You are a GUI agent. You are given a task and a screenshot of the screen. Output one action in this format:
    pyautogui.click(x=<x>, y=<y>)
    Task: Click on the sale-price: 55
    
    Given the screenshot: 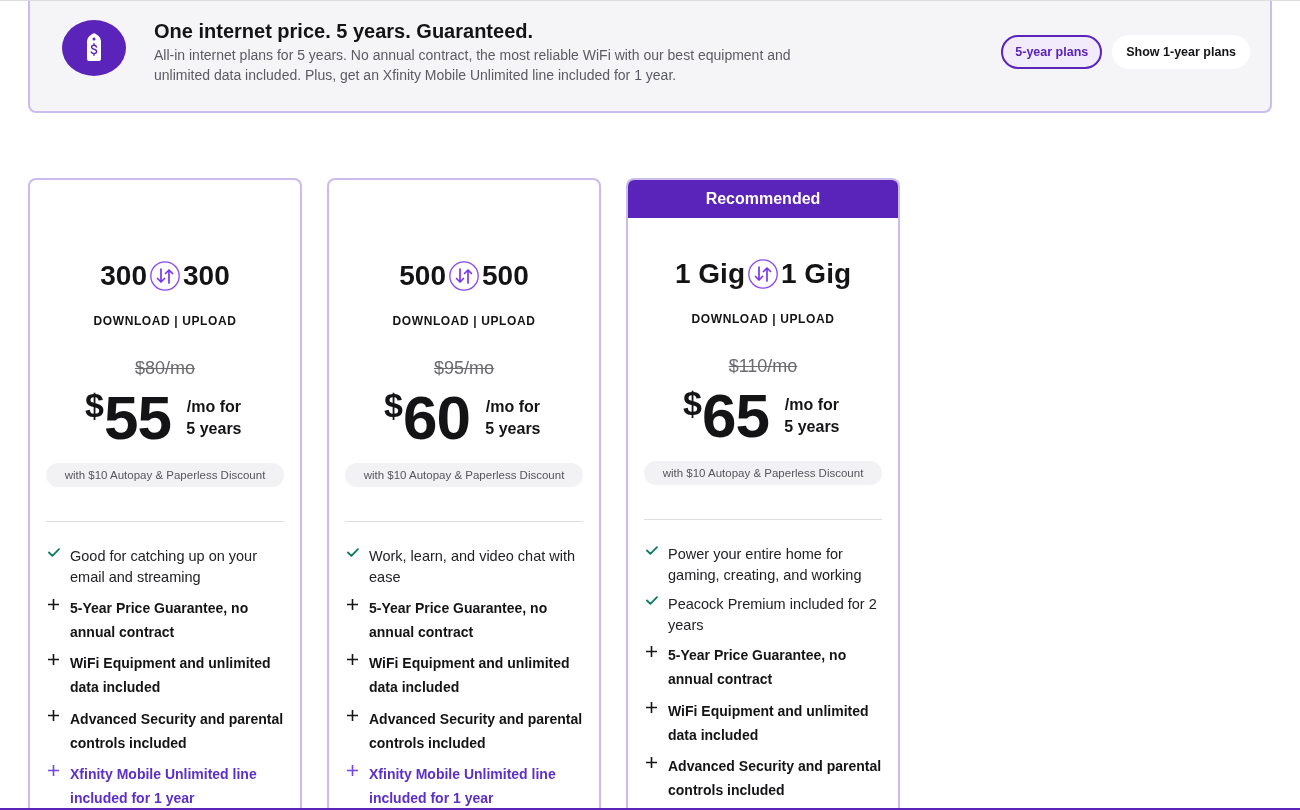 What is the action you would take?
    pyautogui.click(x=137, y=418)
    